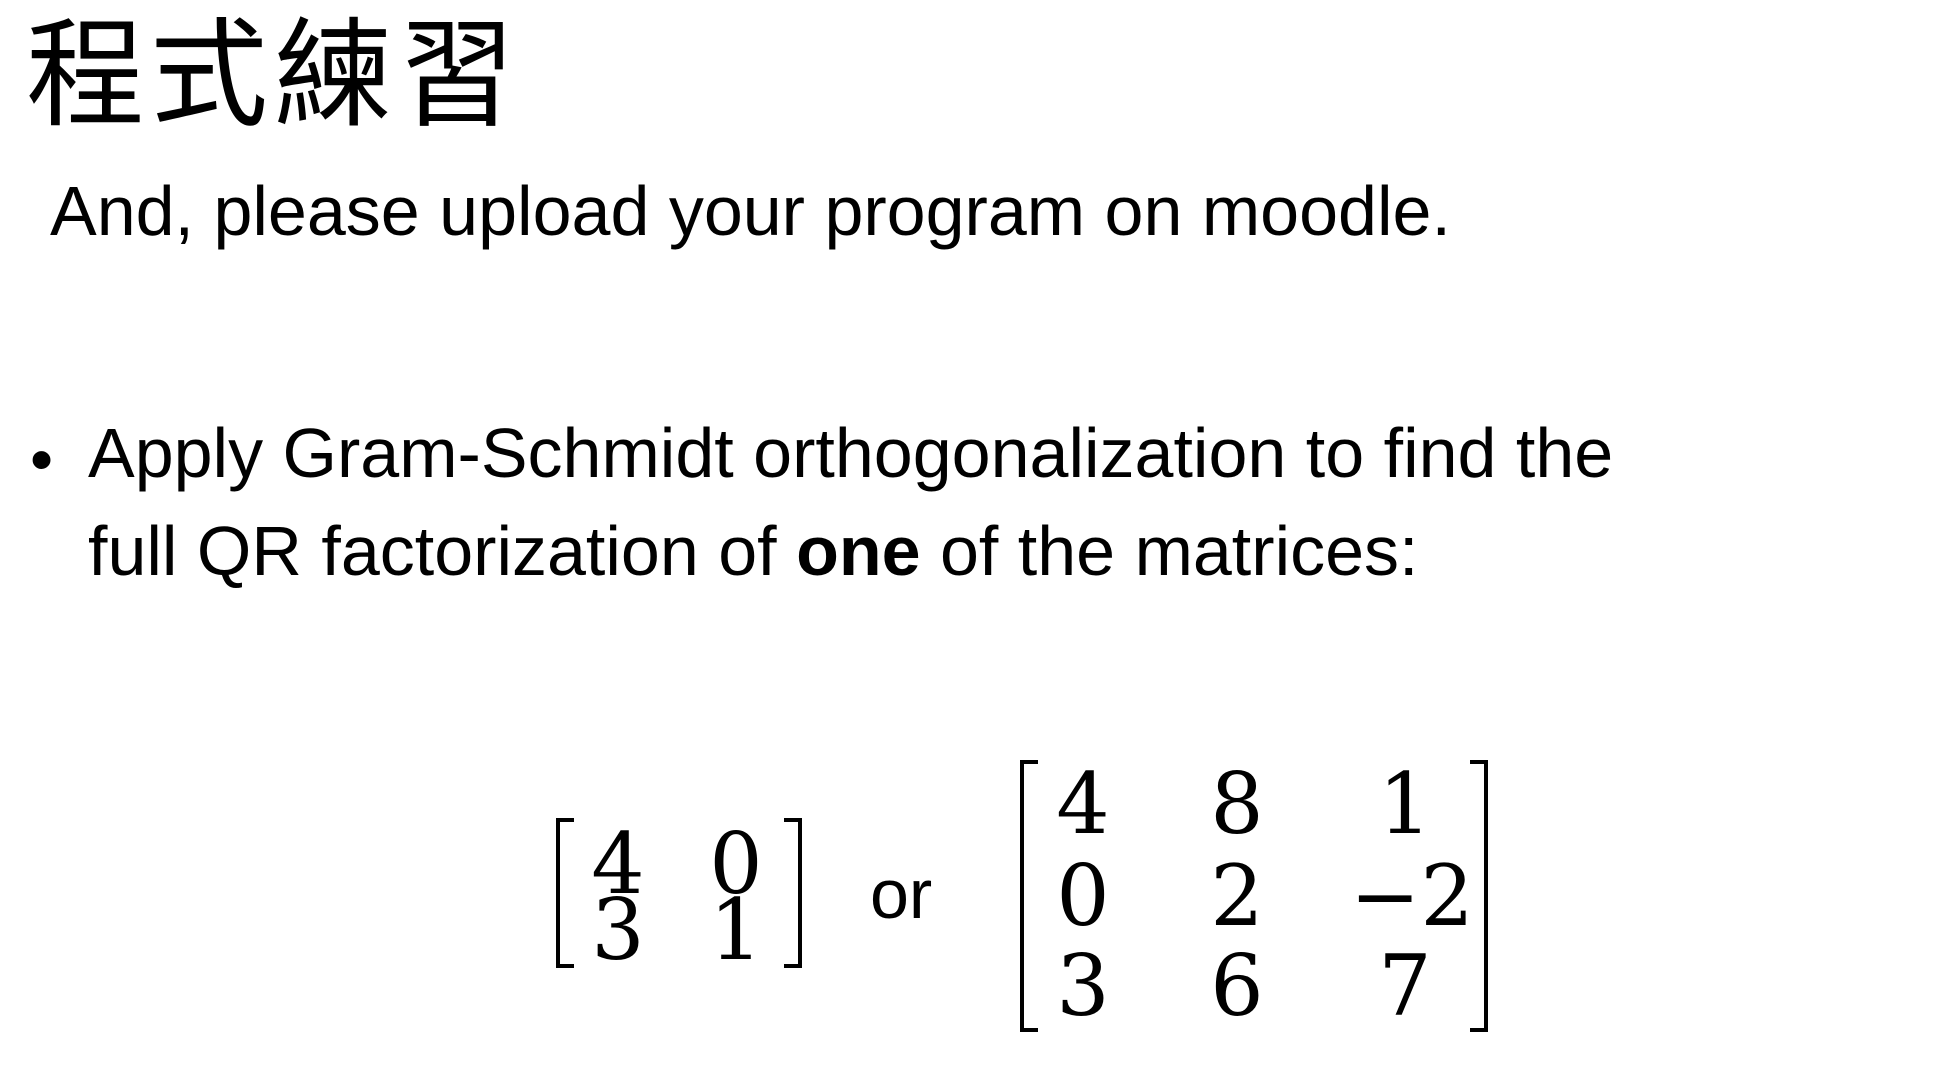 The height and width of the screenshot is (1074, 1950). What do you see at coordinates (679, 895) in the screenshot?
I see `matrix-2x2: 4 0 3 1` at bounding box center [679, 895].